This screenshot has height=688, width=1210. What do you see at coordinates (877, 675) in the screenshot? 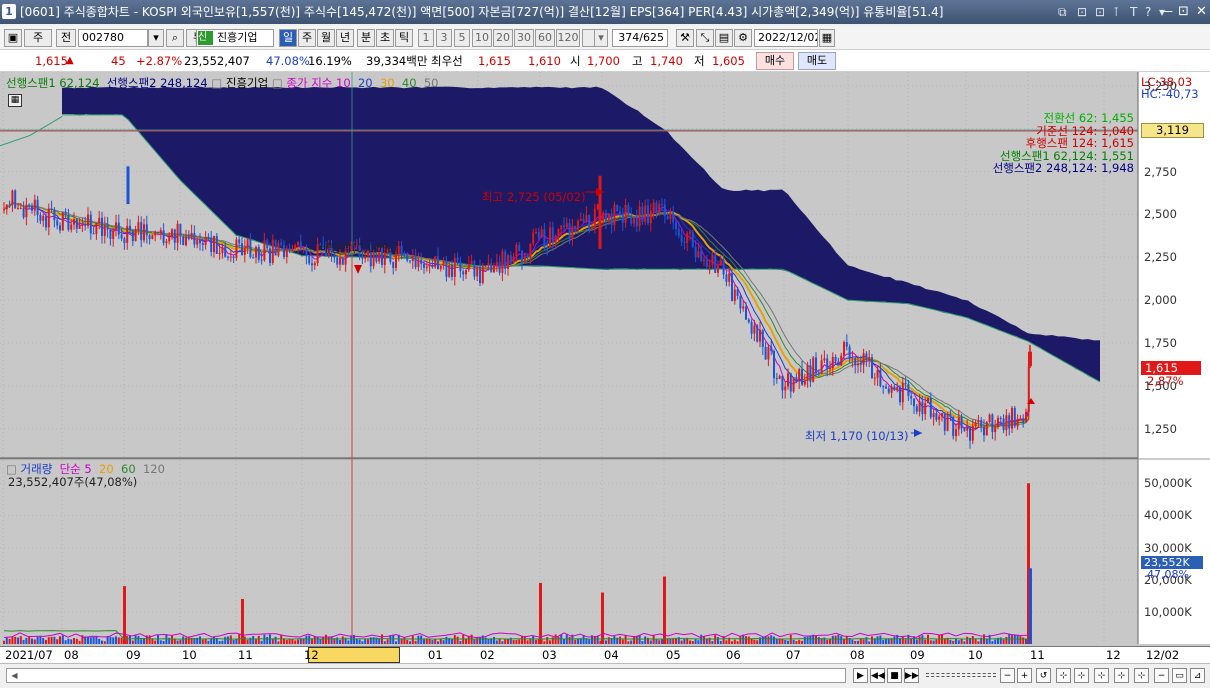
I see `rewind-icon: ◀◀` at bounding box center [877, 675].